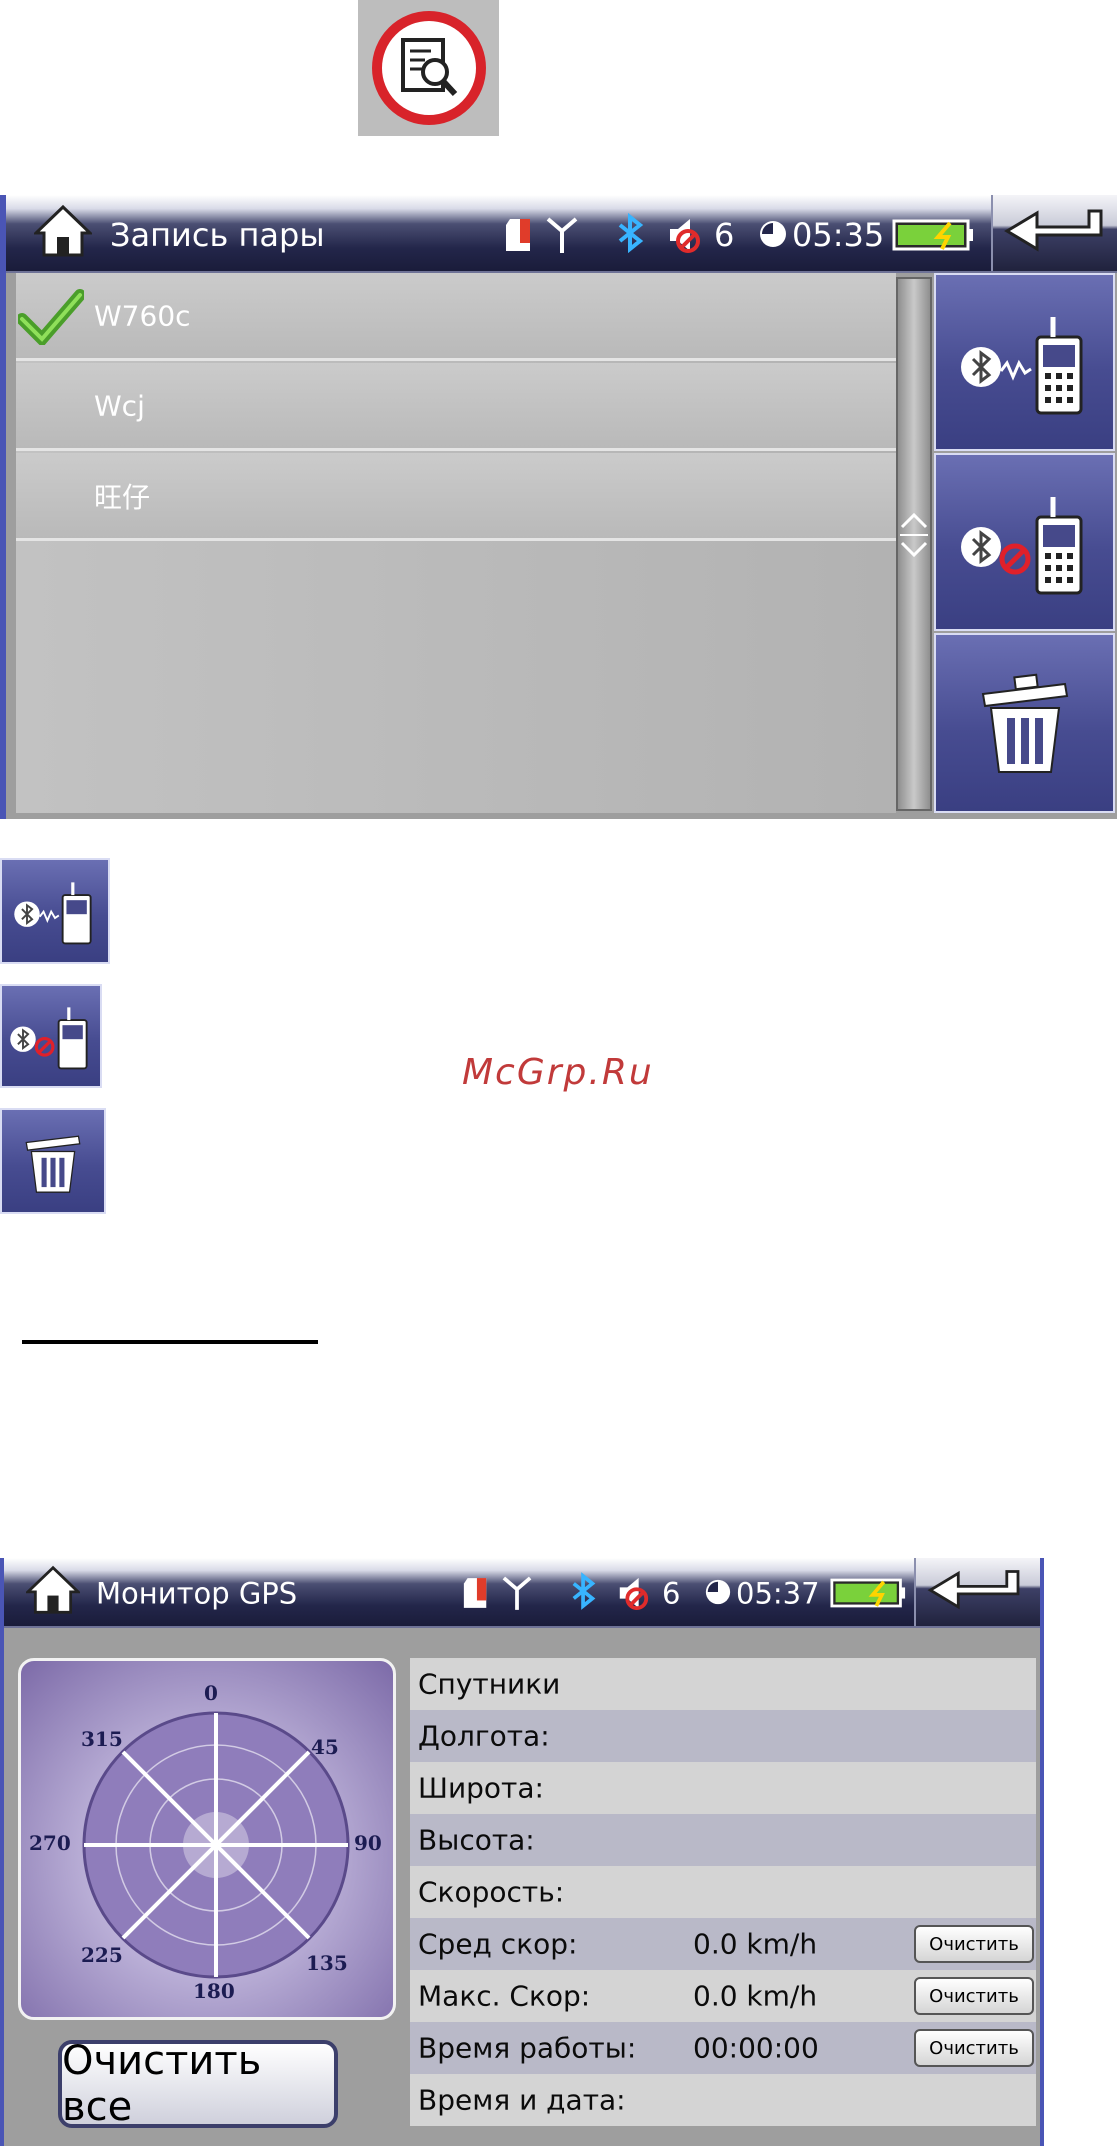 This screenshot has height=2146, width=1117. What do you see at coordinates (198, 2084) in the screenshot?
I see `clear-all-button: Очистить все` at bounding box center [198, 2084].